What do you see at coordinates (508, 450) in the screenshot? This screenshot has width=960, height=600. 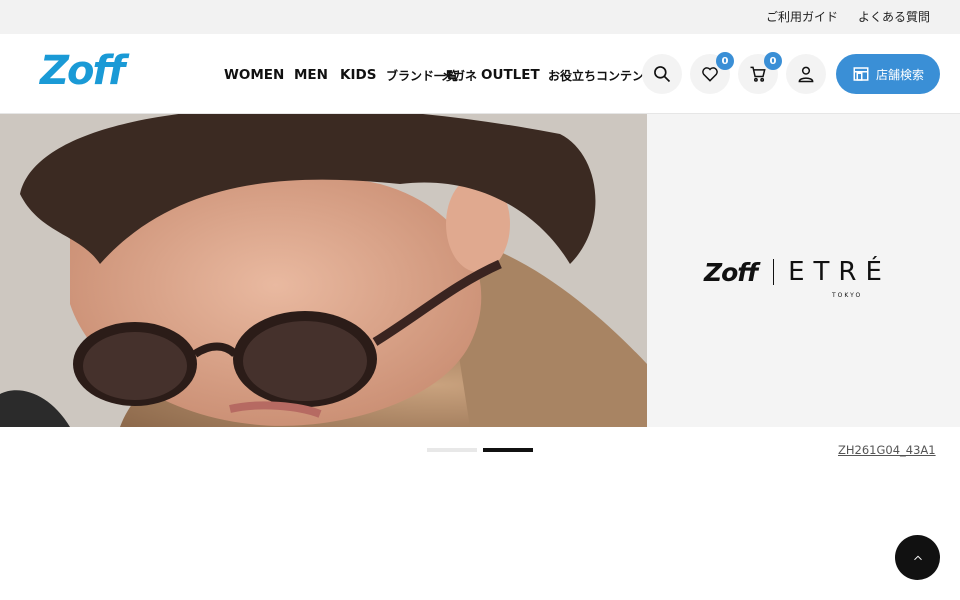 I see `carousel-dot-2-active` at bounding box center [508, 450].